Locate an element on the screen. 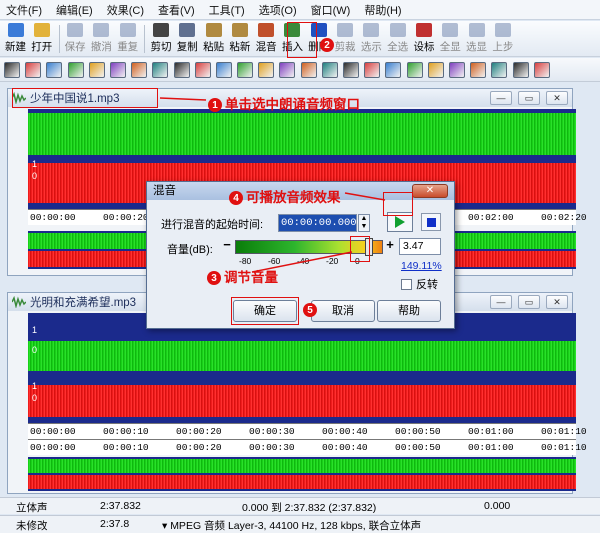  fx-3-icon is located at coordinates (75, 69).